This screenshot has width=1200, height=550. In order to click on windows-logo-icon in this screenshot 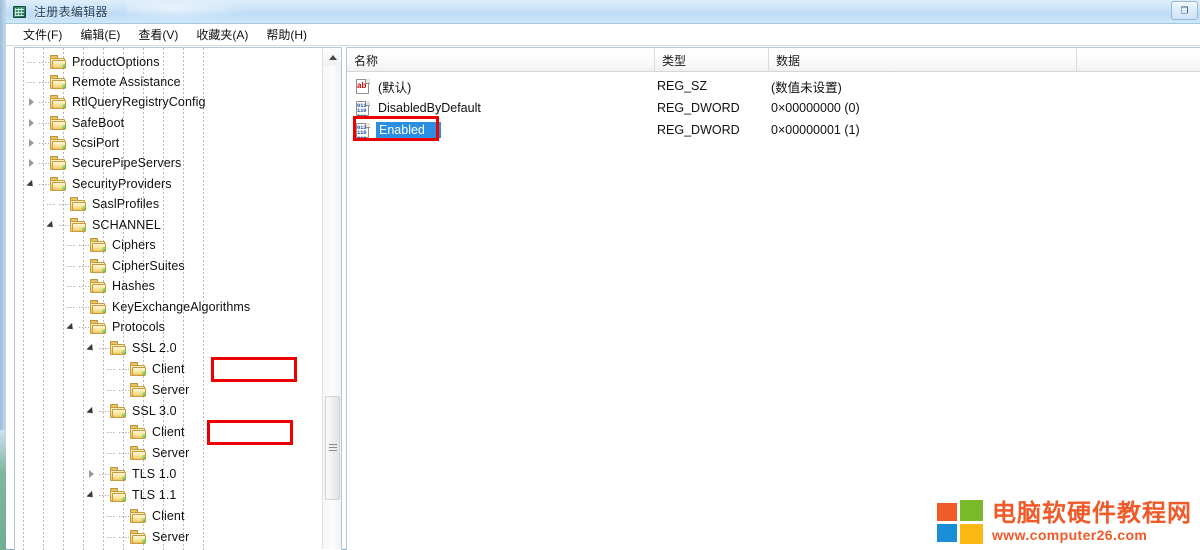, I will do `click(960, 522)`.